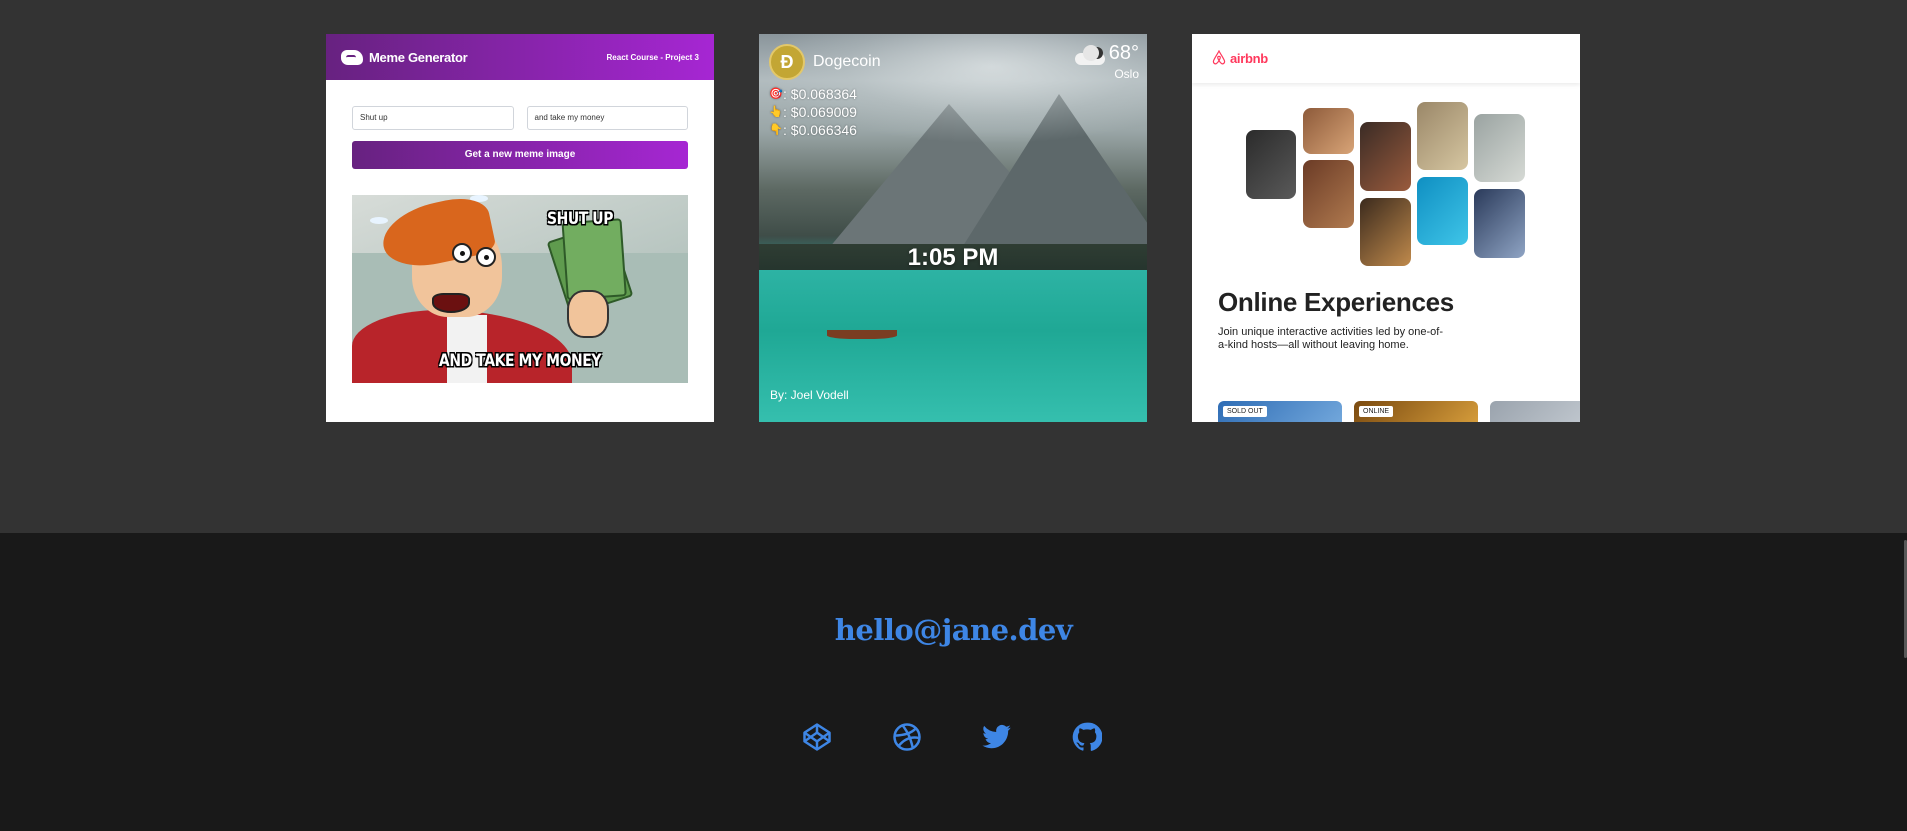 This screenshot has height=831, width=1907. I want to click on social-links, so click(952, 737).